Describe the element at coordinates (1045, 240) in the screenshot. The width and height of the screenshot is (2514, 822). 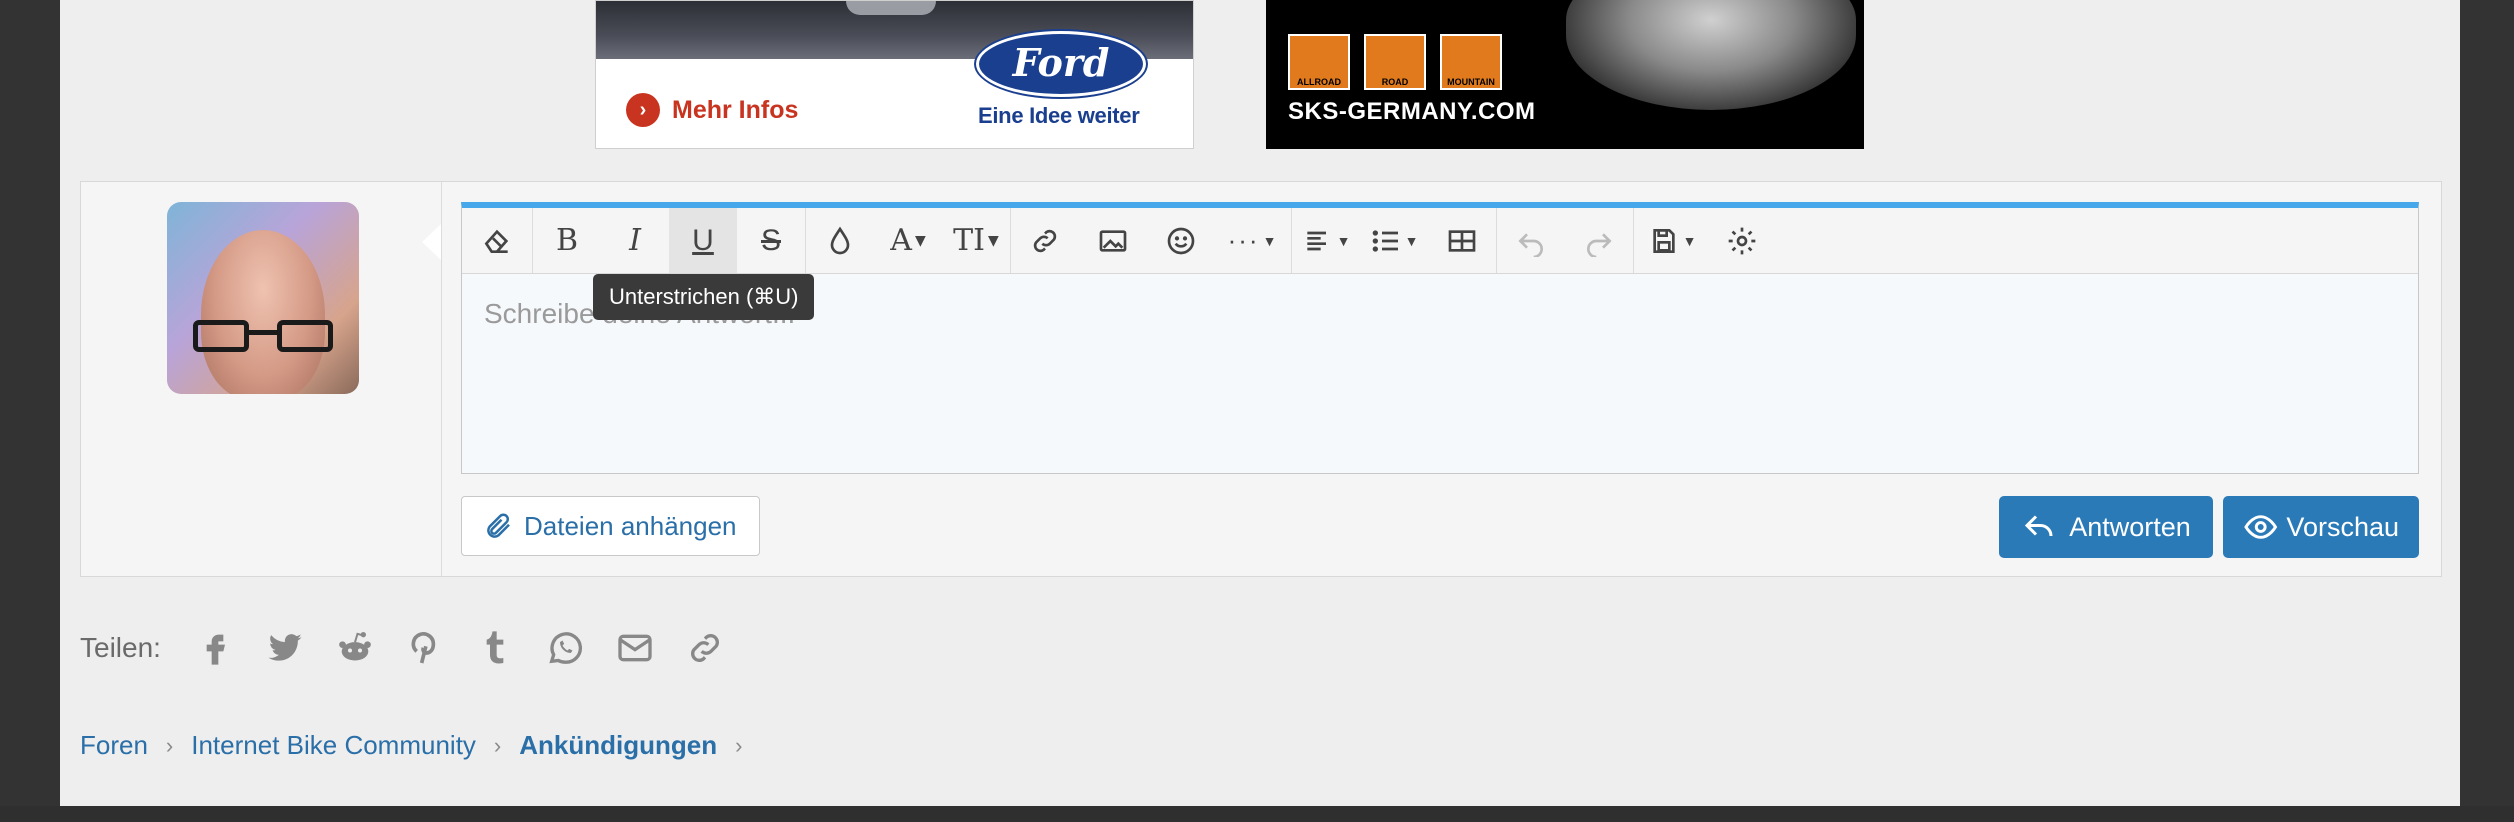
I see `link-icon` at that location.